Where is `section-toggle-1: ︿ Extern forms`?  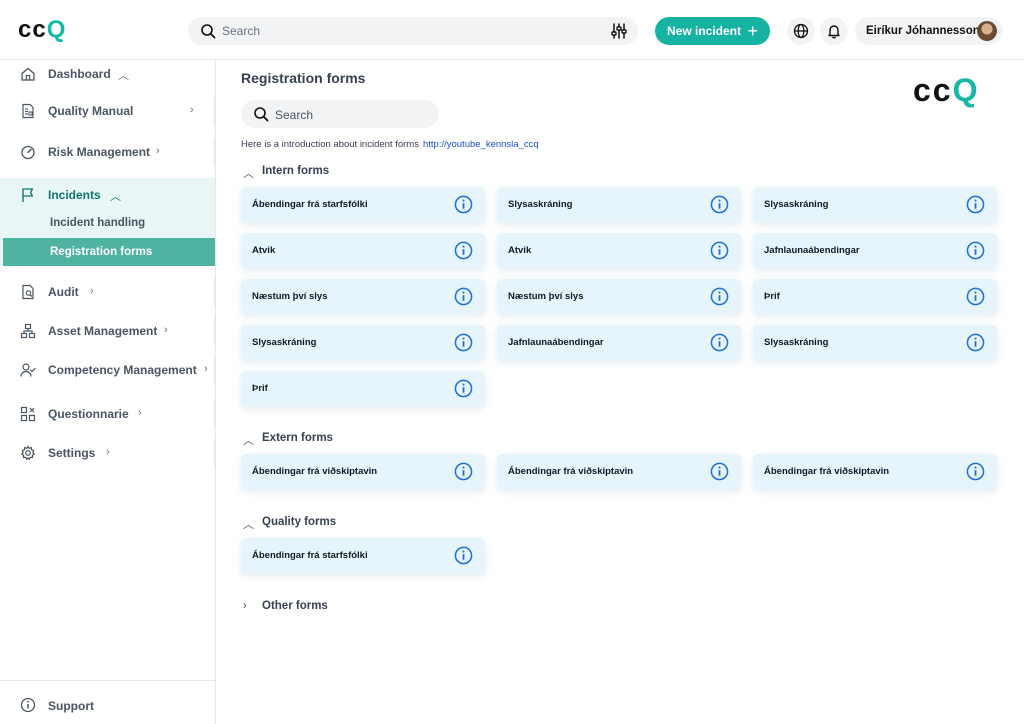
section-toggle-1: ︿ Extern forms is located at coordinates (341, 440).